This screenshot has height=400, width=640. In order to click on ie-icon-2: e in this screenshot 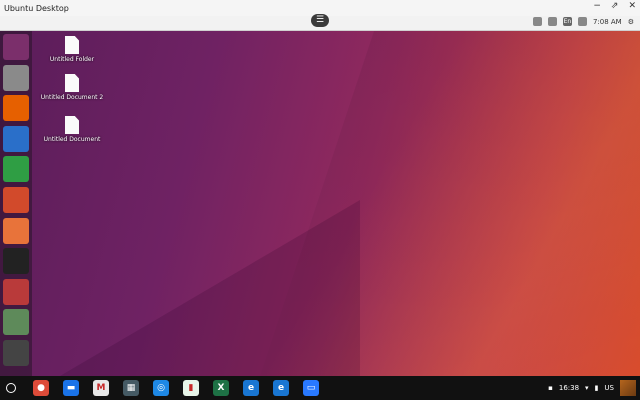, I will do `click(281, 388)`.